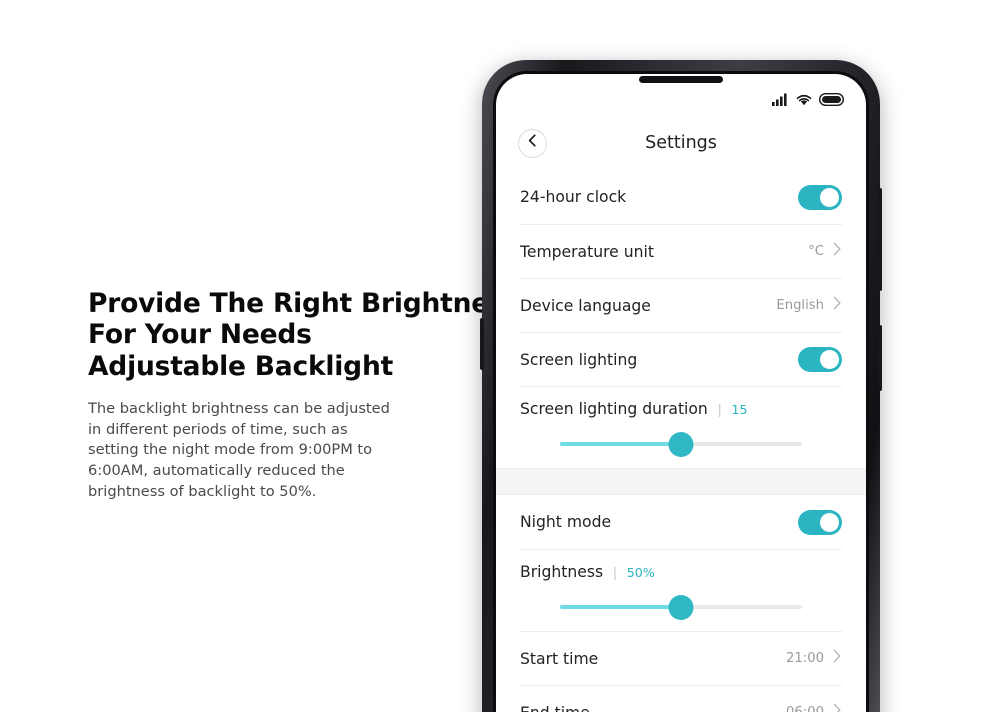 This screenshot has height=712, width=1000. I want to click on row-label: Brightness, so click(562, 572).